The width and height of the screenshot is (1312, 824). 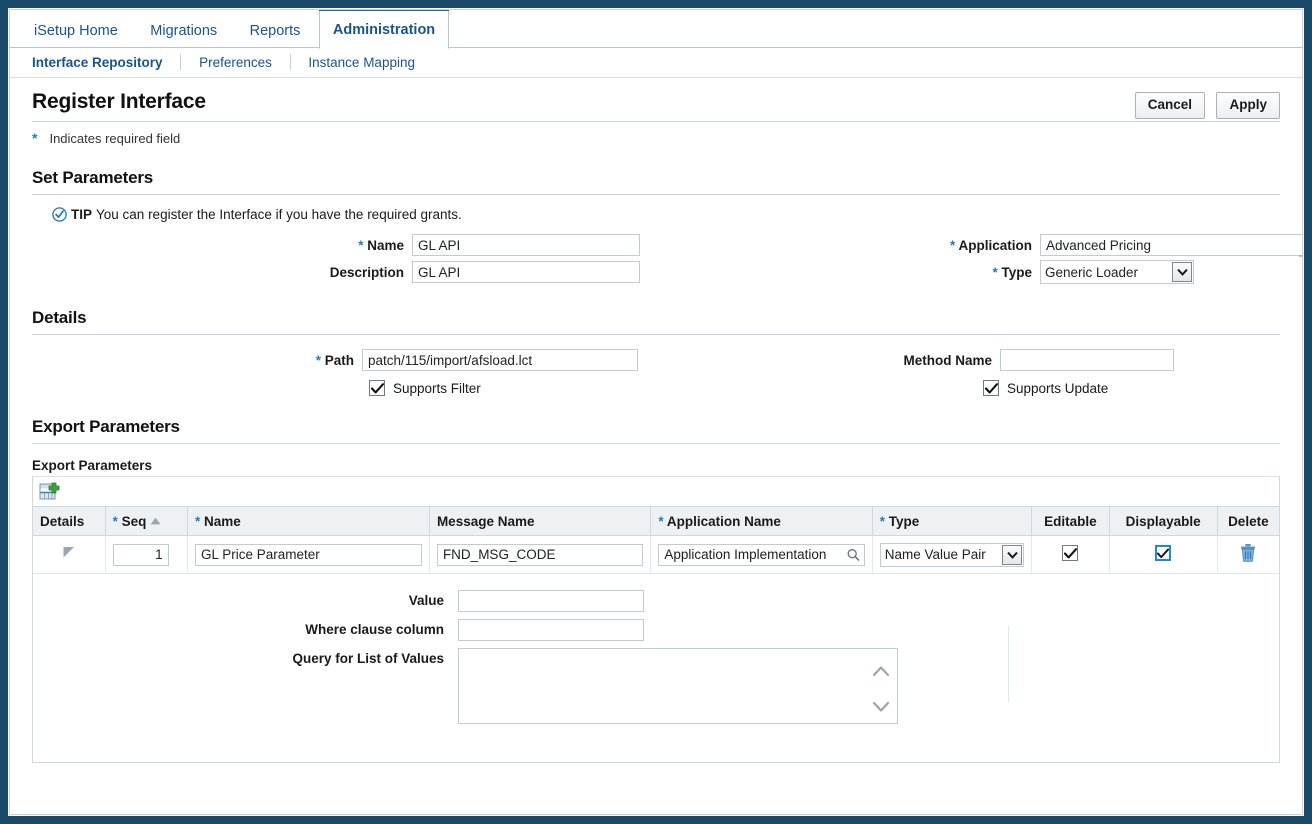 What do you see at coordinates (656, 194) in the screenshot?
I see `set-parameters-divider` at bounding box center [656, 194].